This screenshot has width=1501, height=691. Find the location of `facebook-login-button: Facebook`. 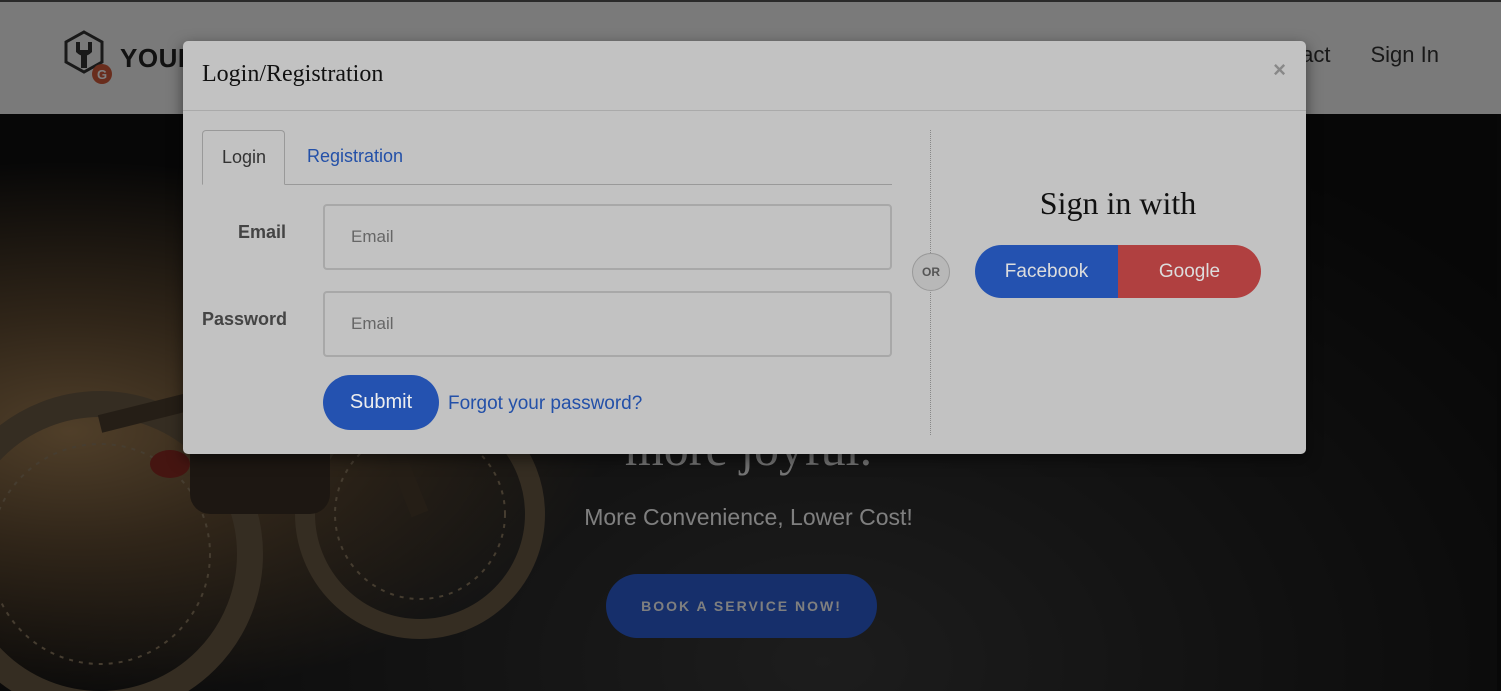

facebook-login-button: Facebook is located at coordinates (1046, 271).